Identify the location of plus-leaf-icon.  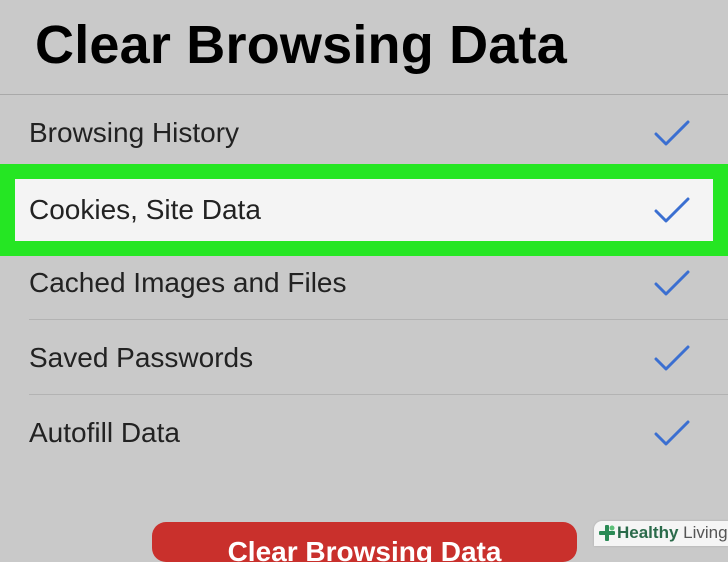
(607, 533).